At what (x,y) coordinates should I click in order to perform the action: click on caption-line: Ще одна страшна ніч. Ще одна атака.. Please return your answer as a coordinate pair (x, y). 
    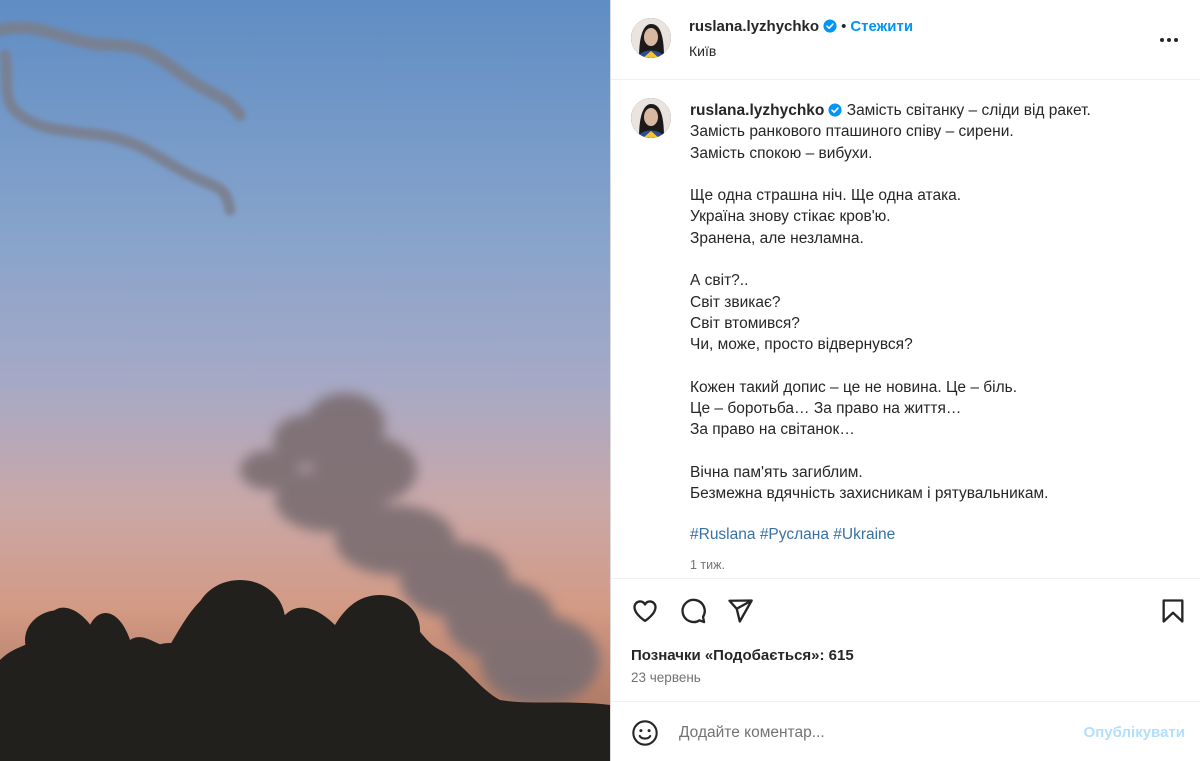
    Looking at the image, I should click on (826, 196).